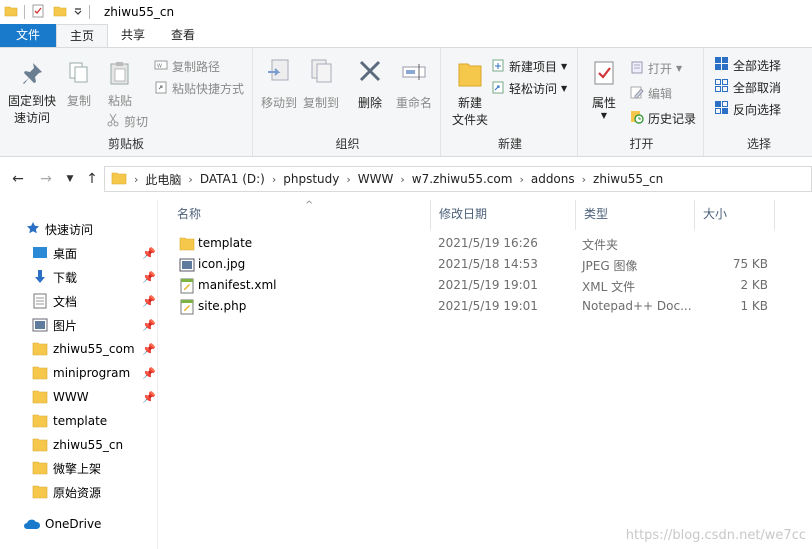 Image resolution: width=812 pixels, height=549 pixels. I want to click on copy-button: 复制, so click(79, 85).